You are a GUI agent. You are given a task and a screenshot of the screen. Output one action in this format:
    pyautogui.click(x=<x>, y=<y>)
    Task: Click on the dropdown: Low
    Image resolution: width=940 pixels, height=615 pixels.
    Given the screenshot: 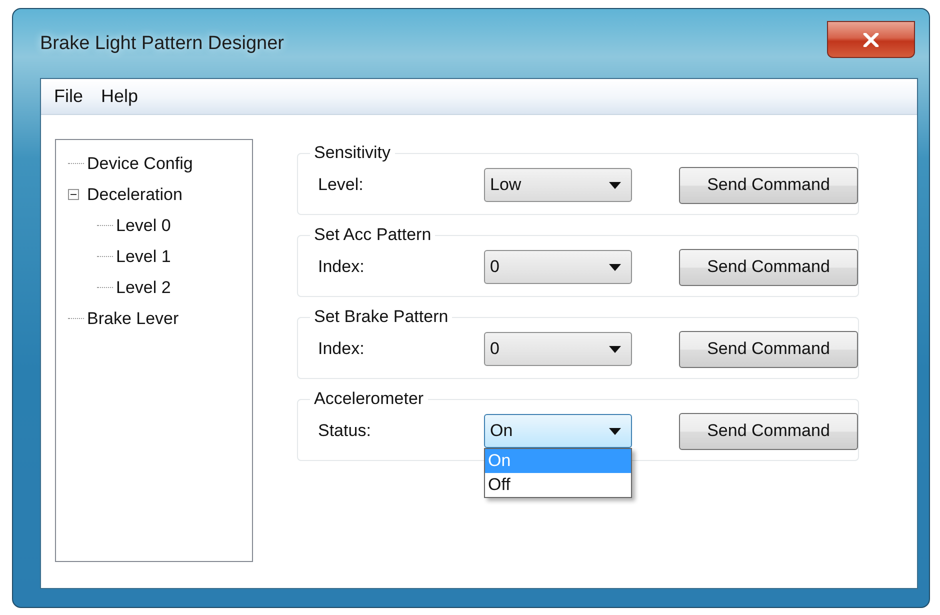 What is the action you would take?
    pyautogui.click(x=558, y=185)
    